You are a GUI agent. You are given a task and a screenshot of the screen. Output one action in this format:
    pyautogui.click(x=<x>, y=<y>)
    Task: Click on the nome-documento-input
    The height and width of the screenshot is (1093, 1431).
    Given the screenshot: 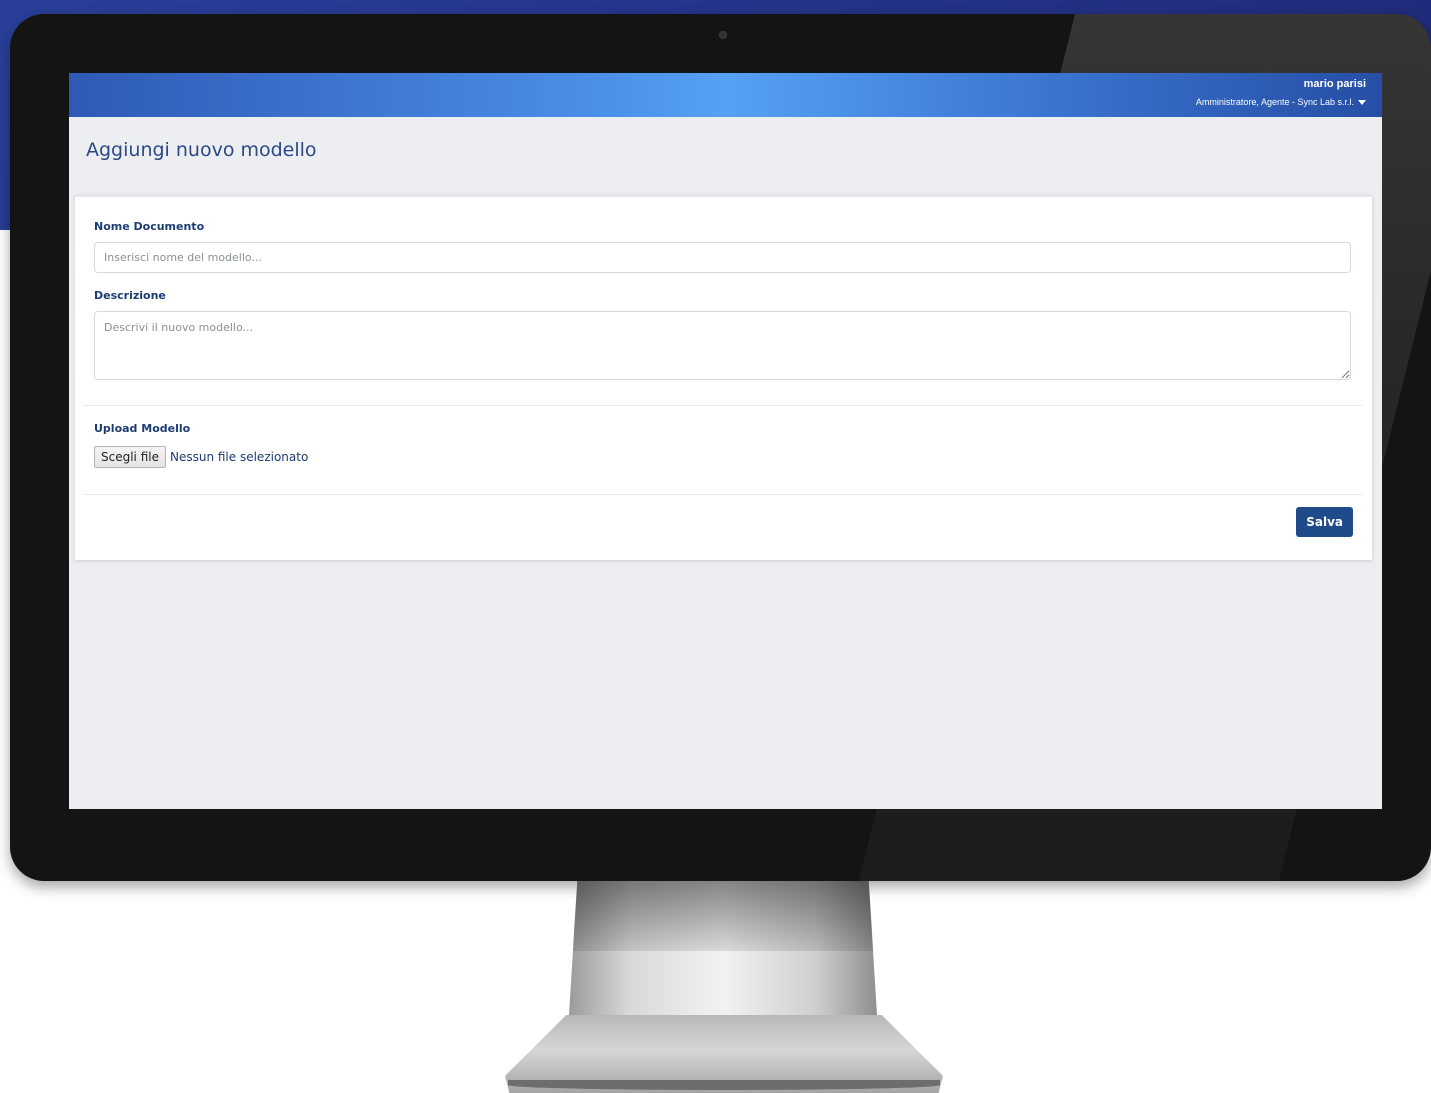 What is the action you would take?
    pyautogui.click(x=722, y=257)
    